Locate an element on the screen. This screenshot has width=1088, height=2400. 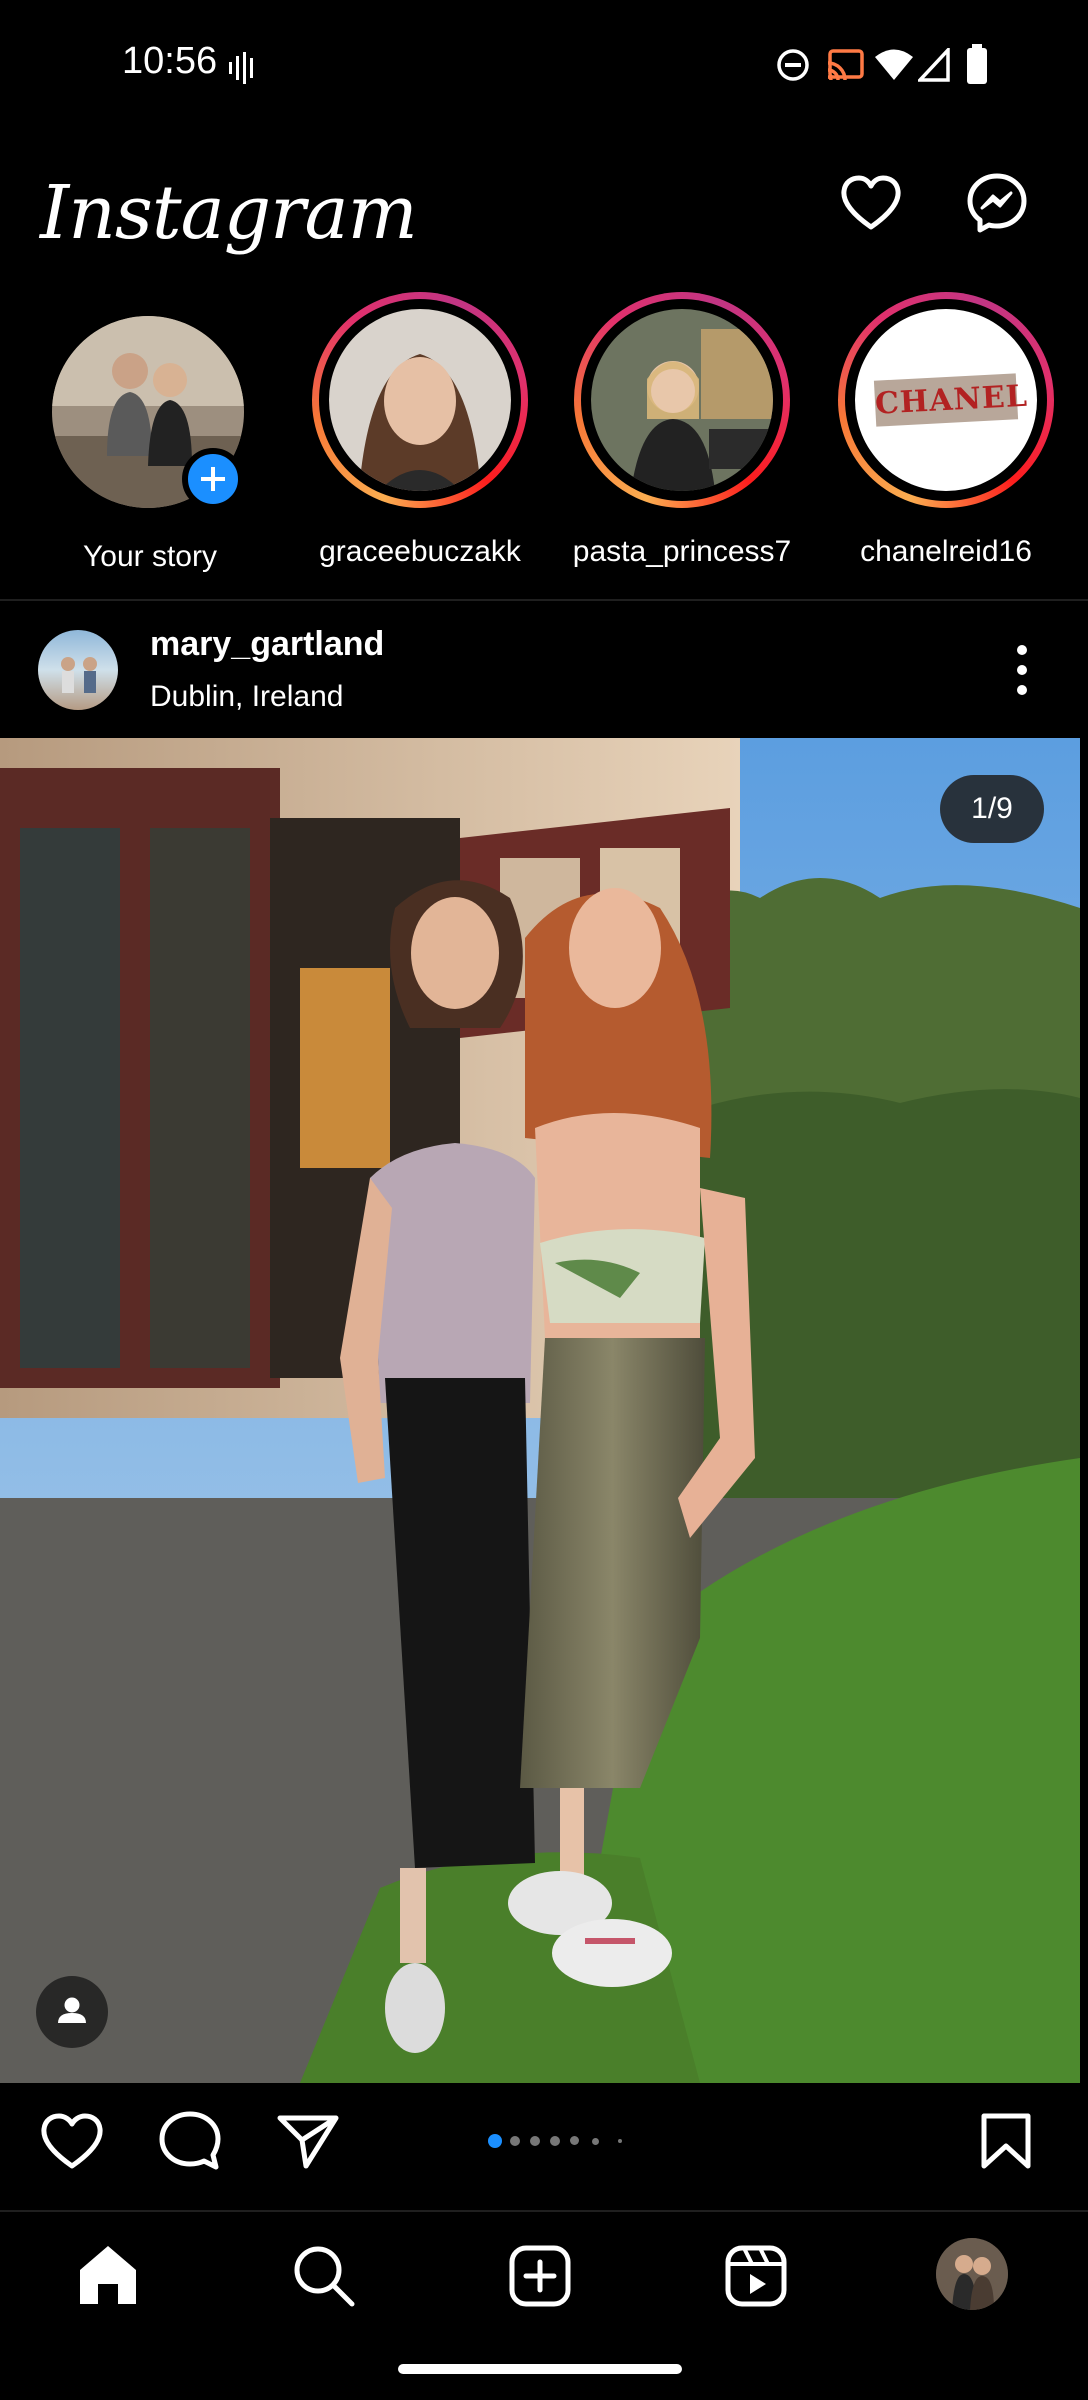
status-time: 10:56 is located at coordinates (170, 61).